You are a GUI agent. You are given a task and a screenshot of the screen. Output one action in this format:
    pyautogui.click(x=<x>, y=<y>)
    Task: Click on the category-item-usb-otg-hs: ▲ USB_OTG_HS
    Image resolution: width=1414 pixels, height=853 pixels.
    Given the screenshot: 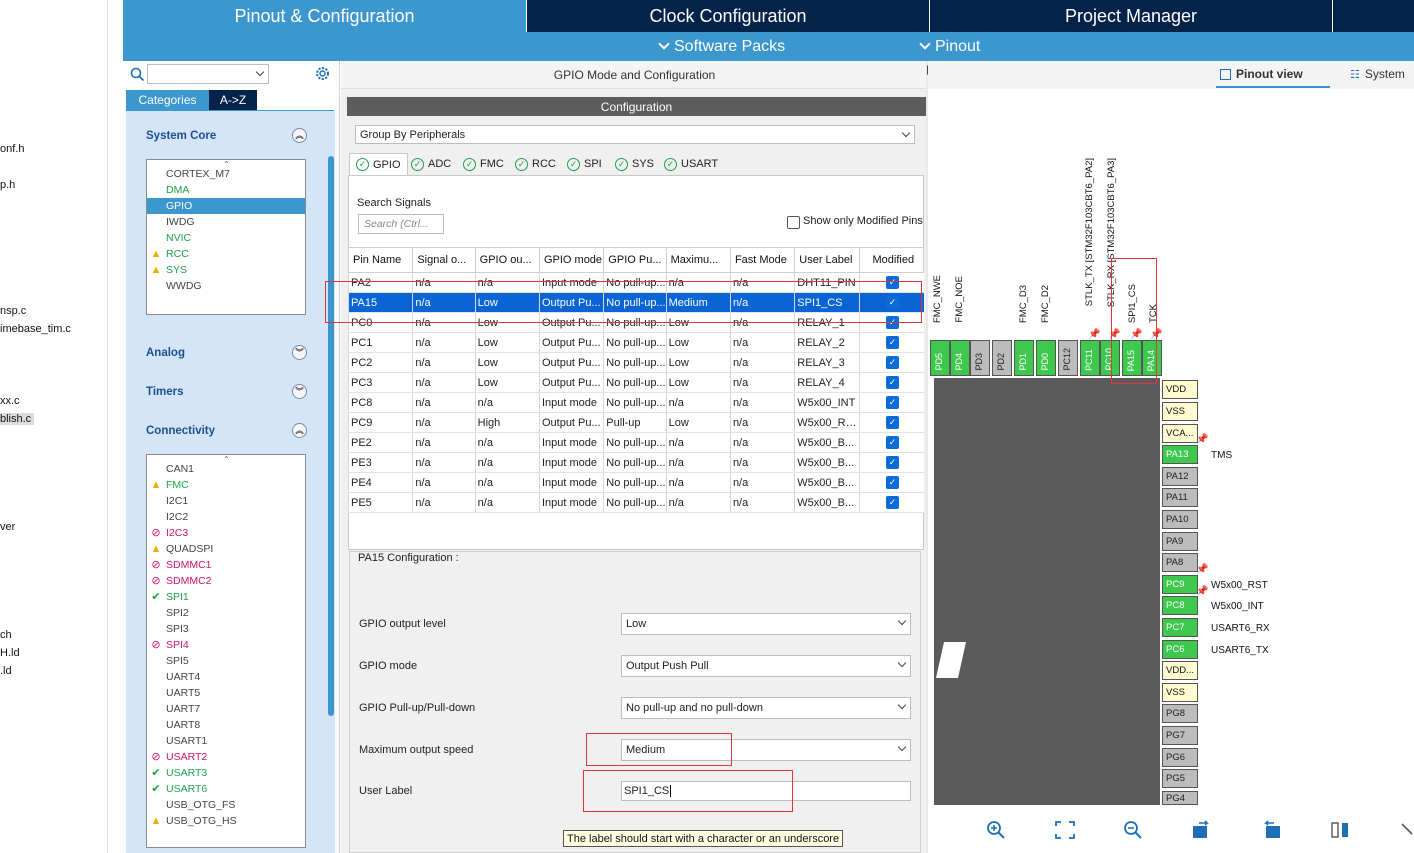 What is the action you would take?
    pyautogui.click(x=226, y=821)
    